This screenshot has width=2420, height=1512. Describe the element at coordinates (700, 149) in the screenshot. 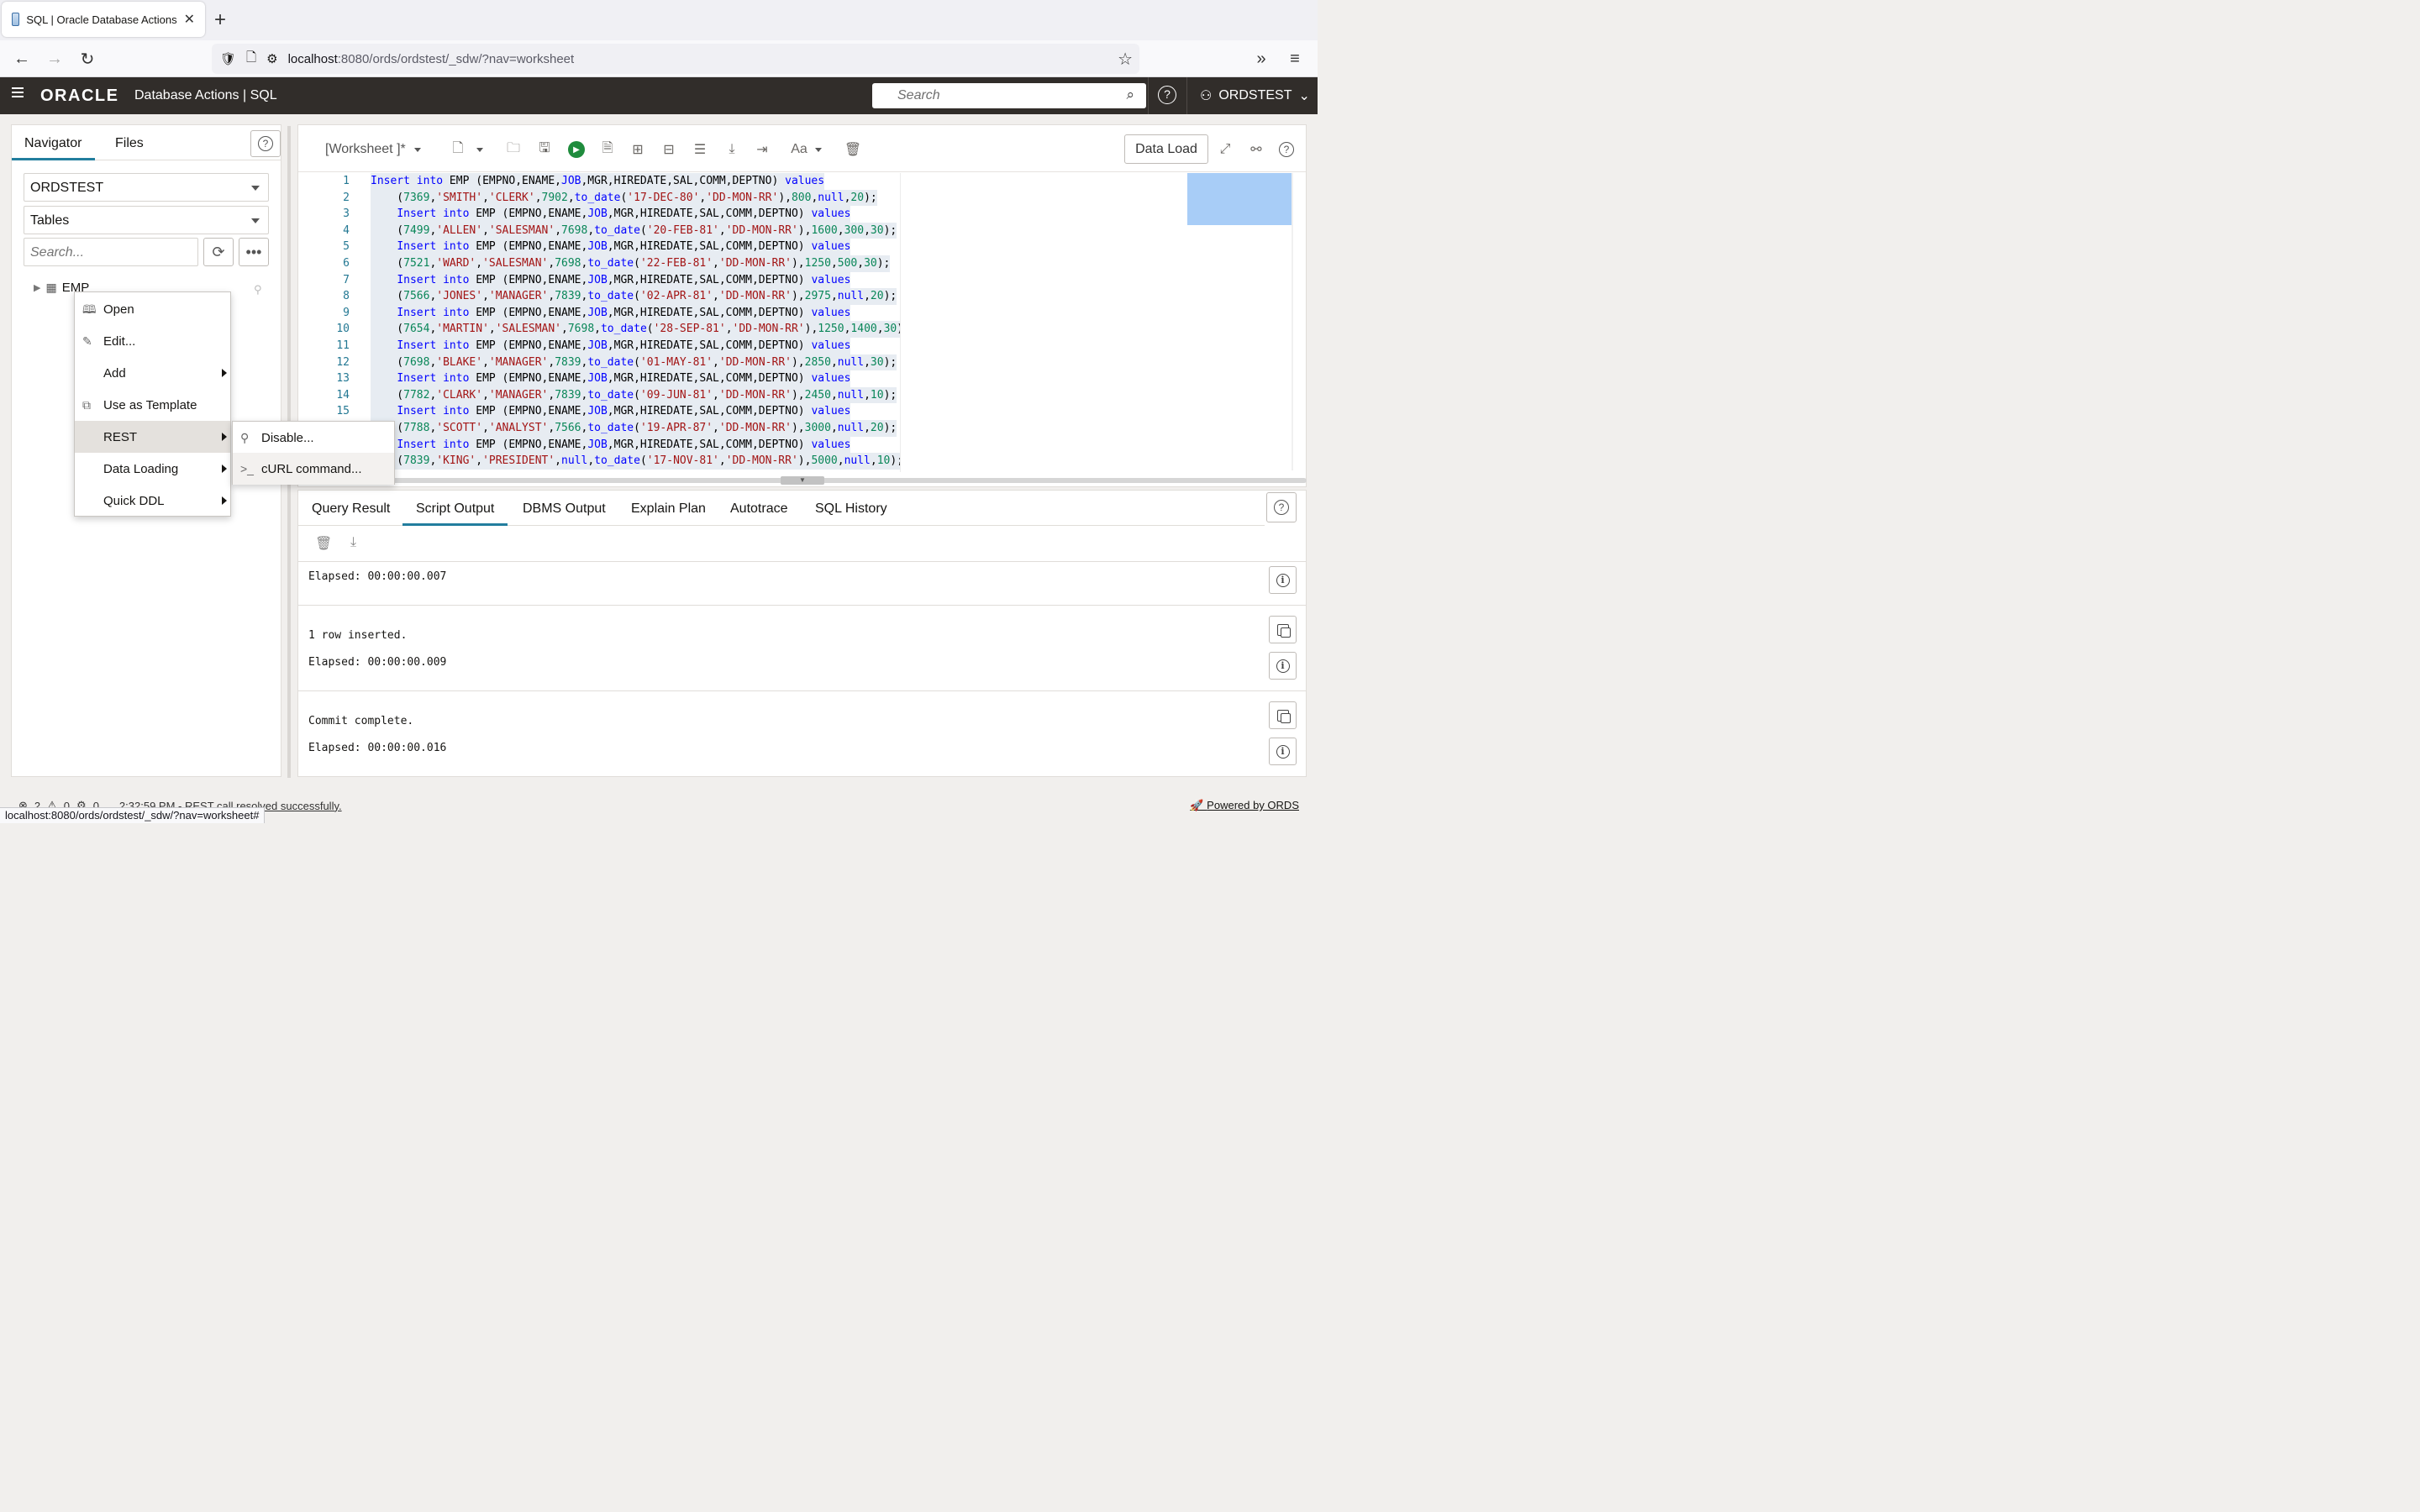

I see `sql-history-icon: ☰` at that location.